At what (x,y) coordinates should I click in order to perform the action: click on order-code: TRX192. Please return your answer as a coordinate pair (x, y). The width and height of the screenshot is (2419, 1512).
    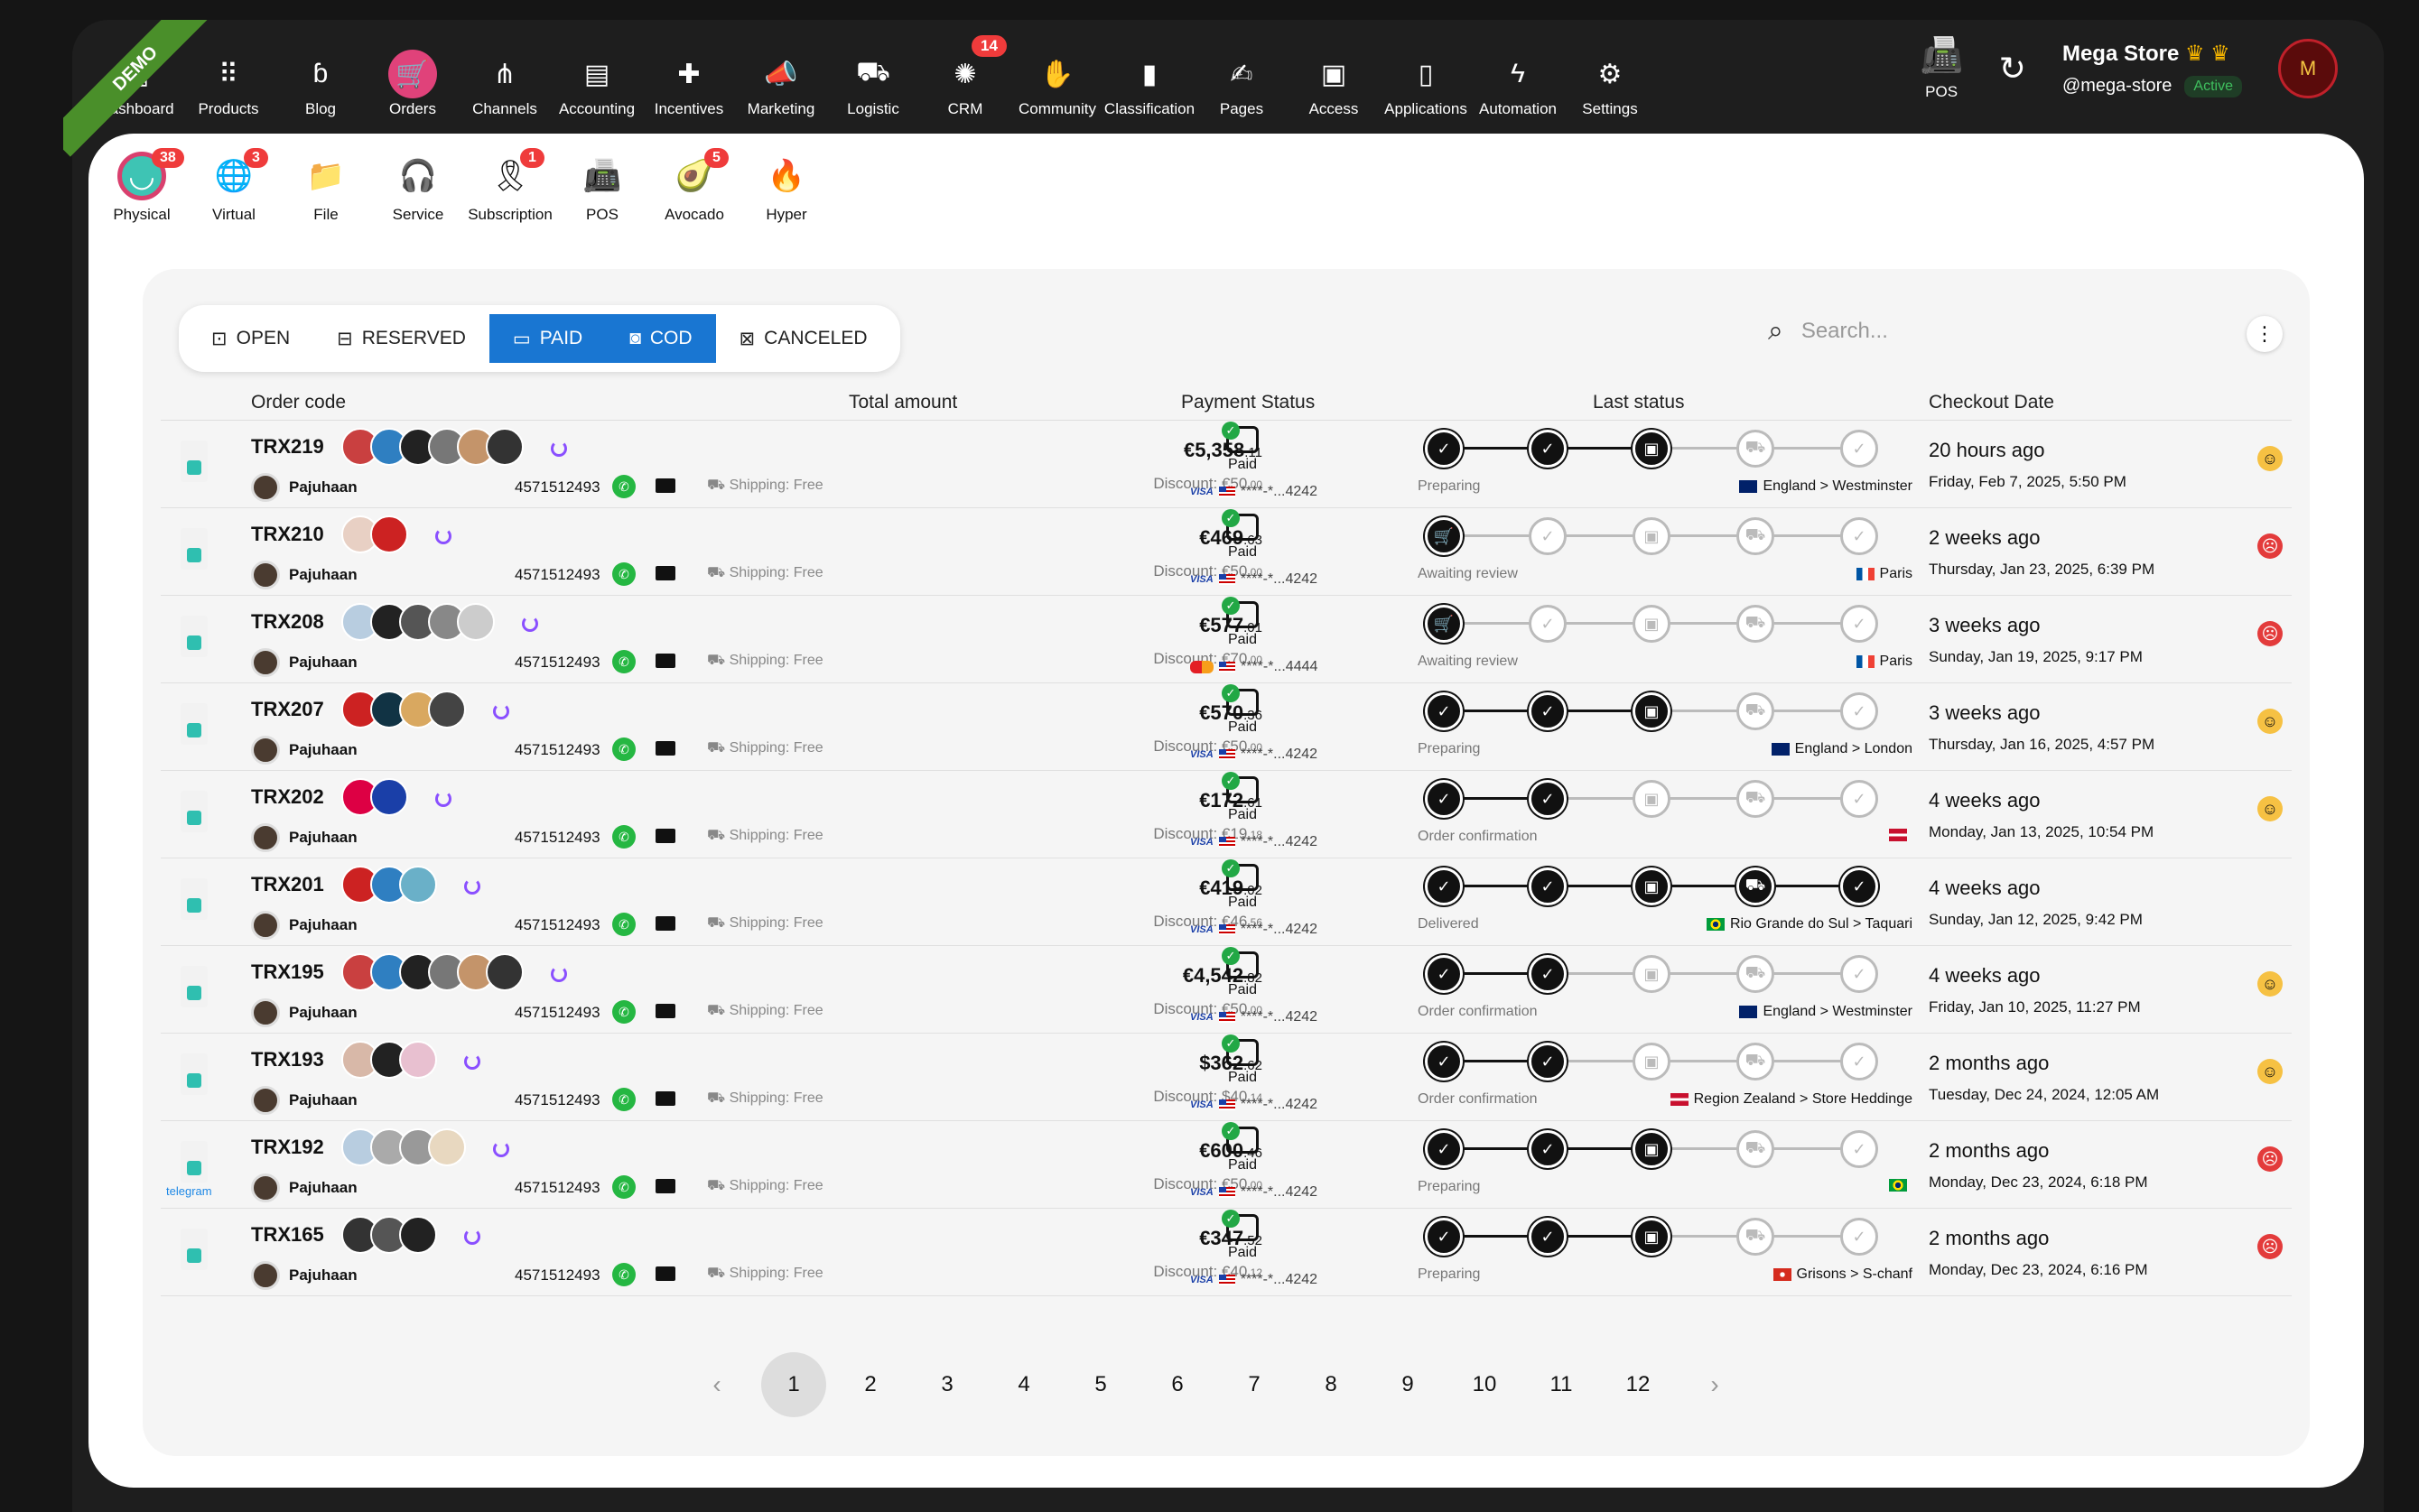
    Looking at the image, I should click on (287, 1147).